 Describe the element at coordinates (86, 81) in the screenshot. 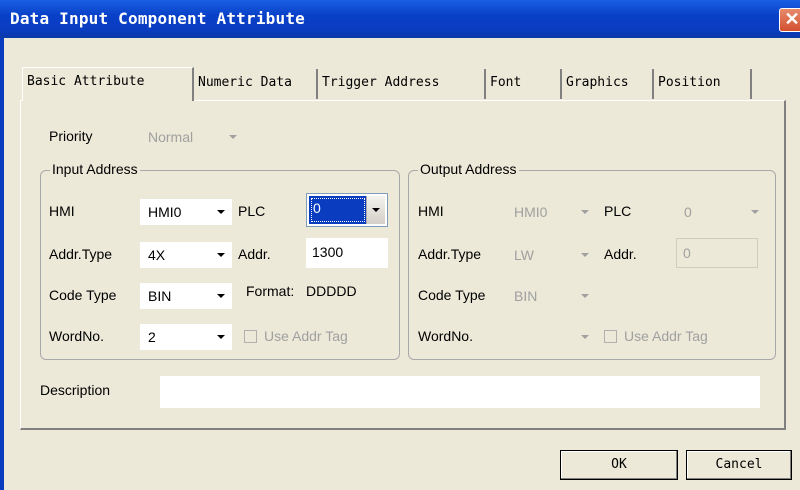

I see `tab-label: Basic Attribute` at that location.